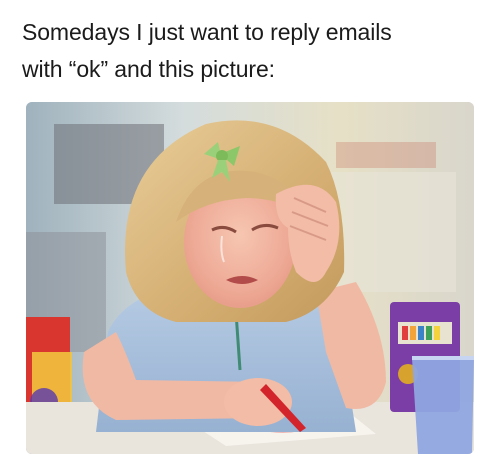 Image resolution: width=498 pixels, height=471 pixels. Describe the element at coordinates (207, 32) in the screenshot. I see `caption-line-1: Somedays I just want to reply emails` at that location.